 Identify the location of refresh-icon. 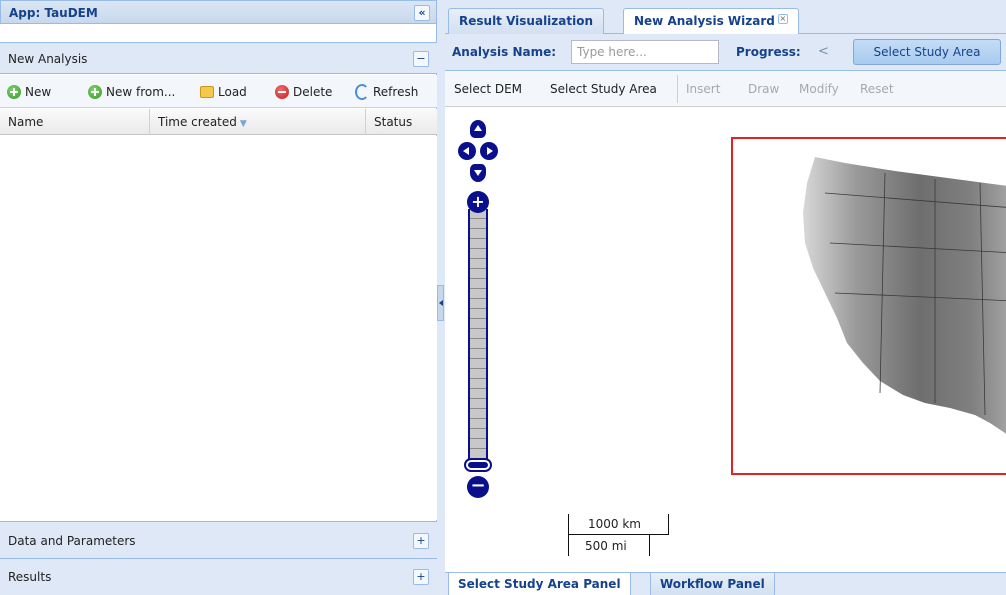
(362, 92).